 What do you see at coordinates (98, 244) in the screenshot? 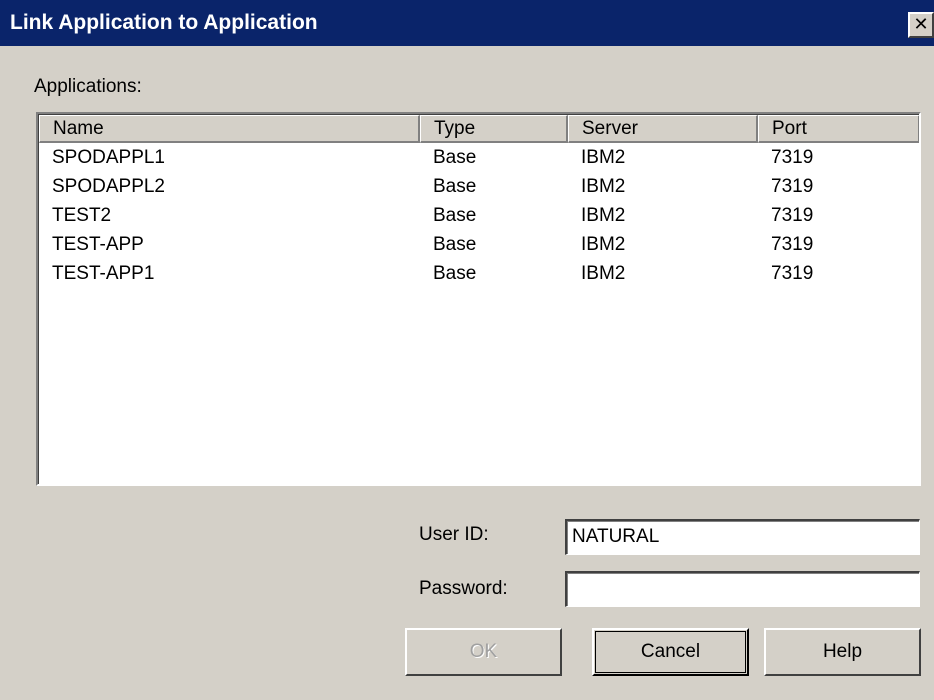
I see `cell-name: TEST-APP` at bounding box center [98, 244].